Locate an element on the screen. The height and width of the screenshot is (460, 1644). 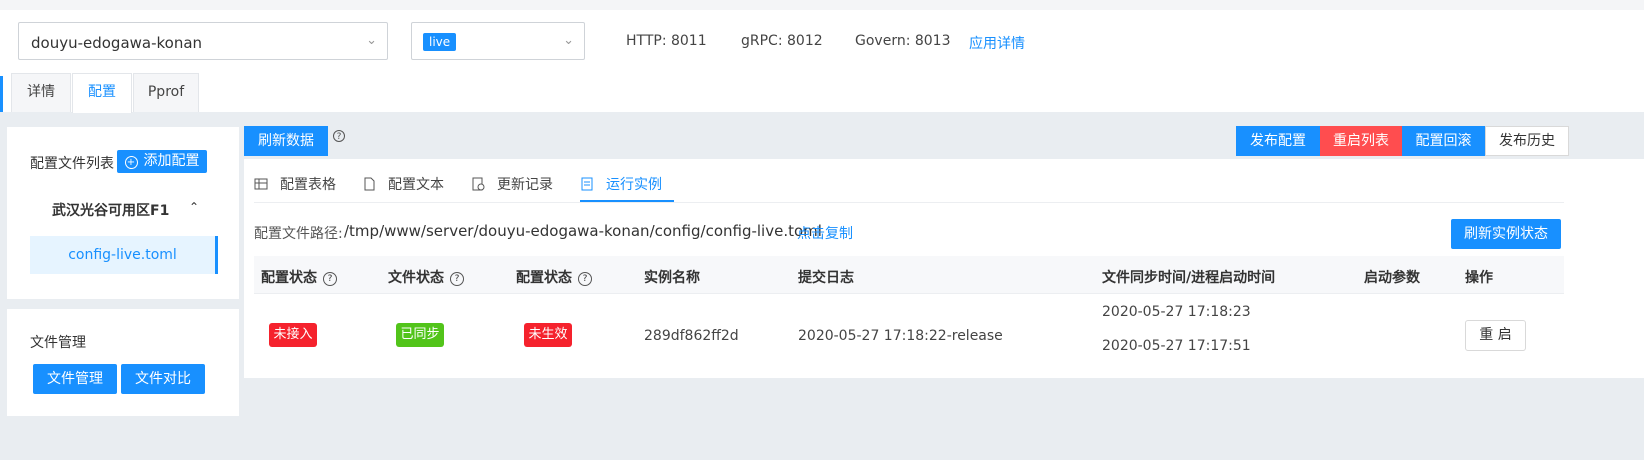
config-rollback-button: 配置回滚 is located at coordinates (1443, 141).